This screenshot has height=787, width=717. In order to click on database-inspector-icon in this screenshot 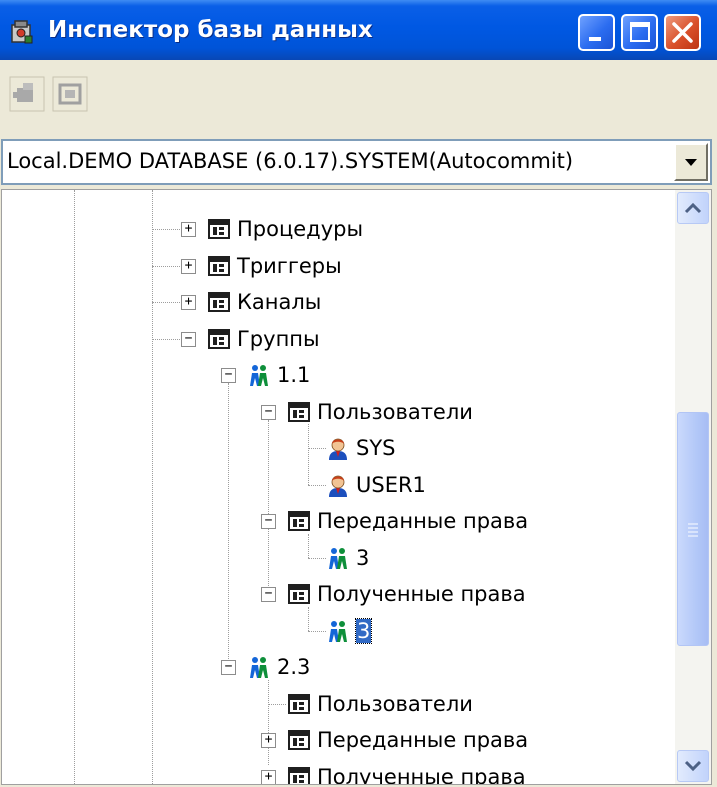, I will do `click(22, 32)`.